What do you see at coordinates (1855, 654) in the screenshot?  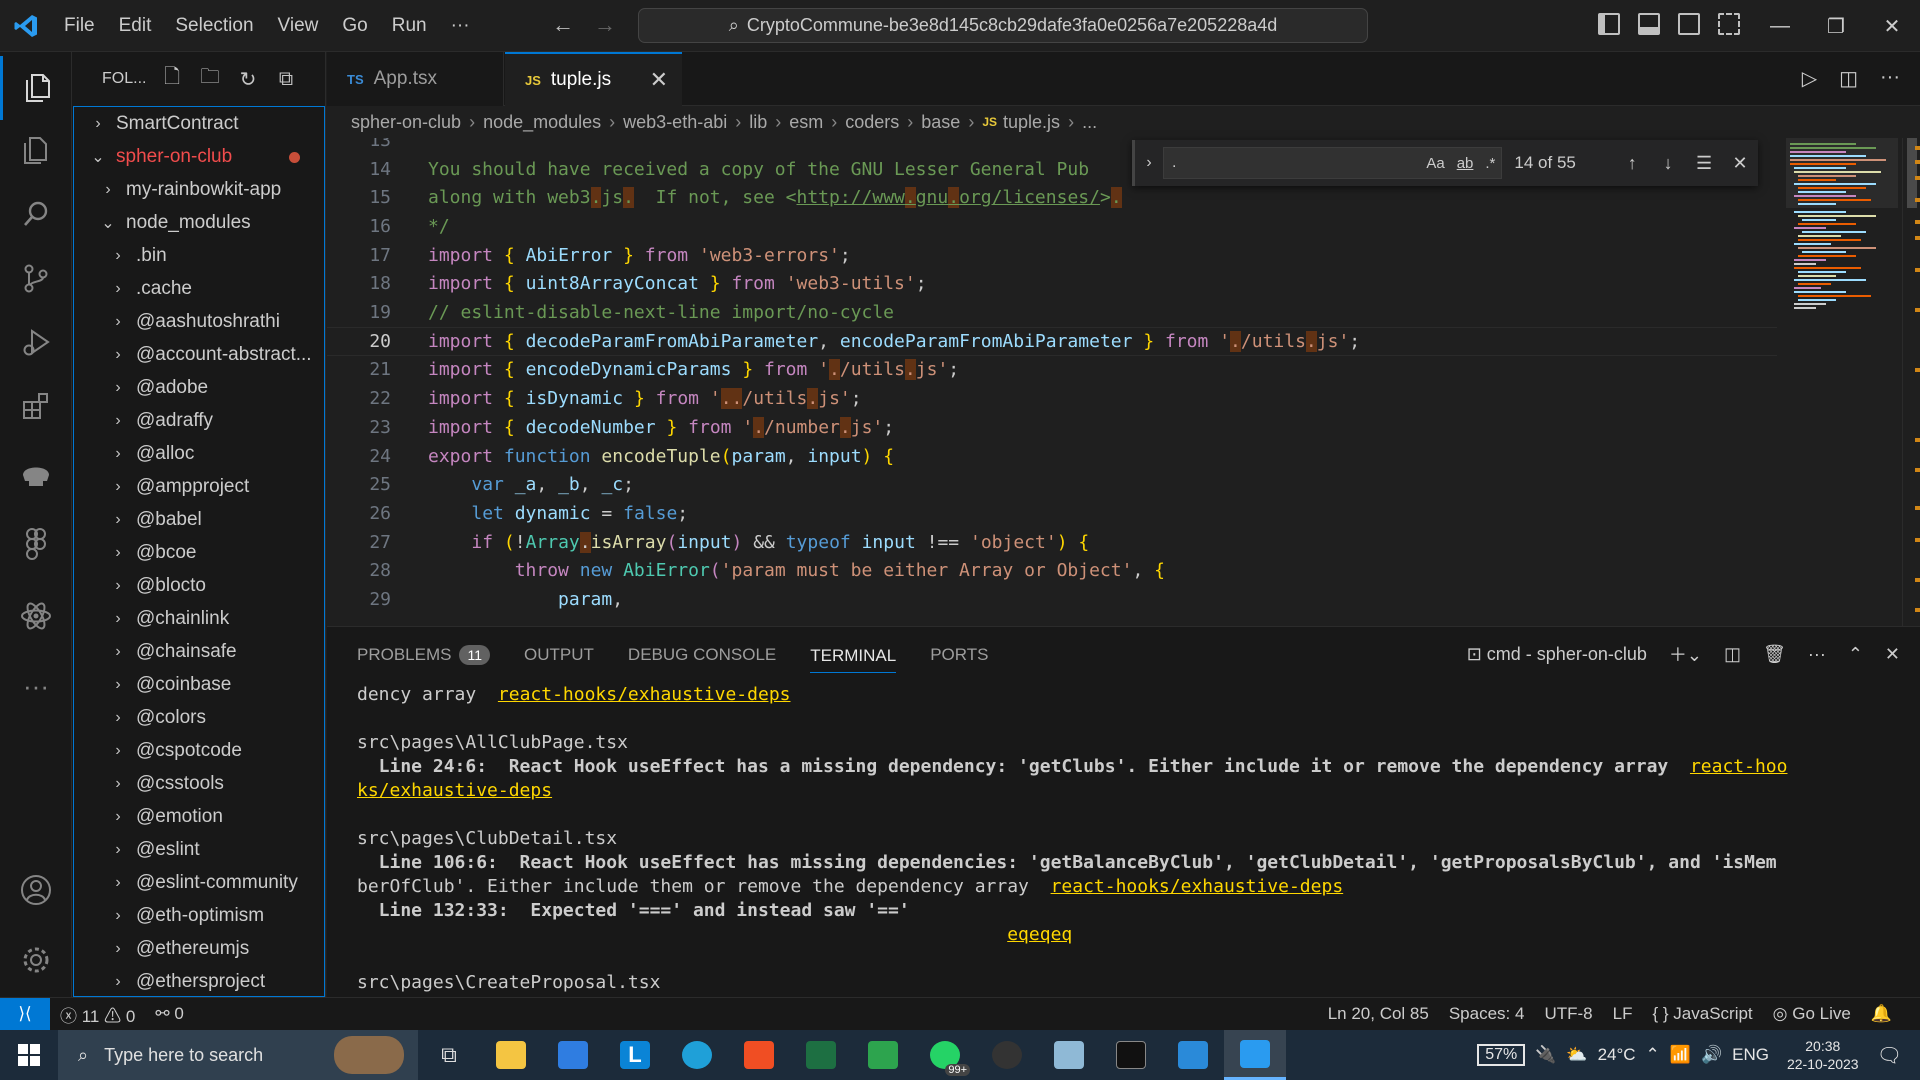 I see `maximize-panel-icon: ⌃` at bounding box center [1855, 654].